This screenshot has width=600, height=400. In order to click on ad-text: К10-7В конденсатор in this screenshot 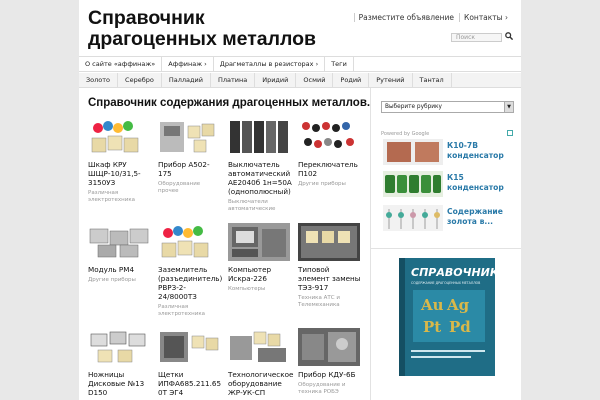, I will do `click(475, 151)`.